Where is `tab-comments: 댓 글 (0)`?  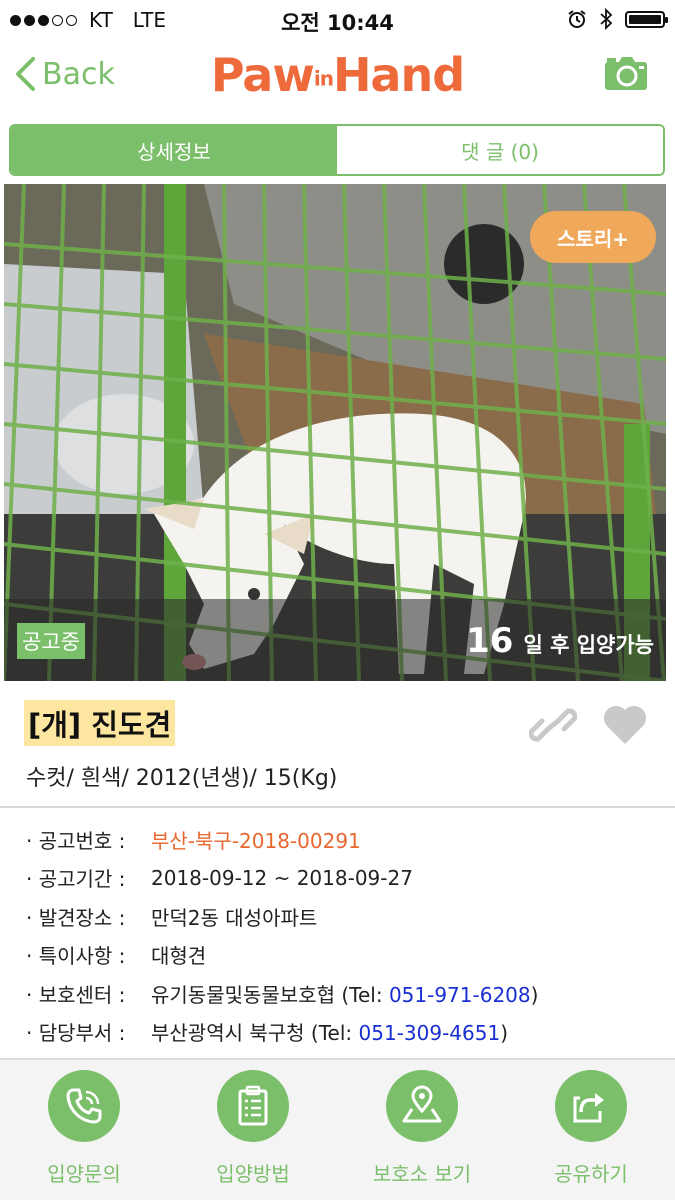 tab-comments: 댓 글 (0) is located at coordinates (500, 150).